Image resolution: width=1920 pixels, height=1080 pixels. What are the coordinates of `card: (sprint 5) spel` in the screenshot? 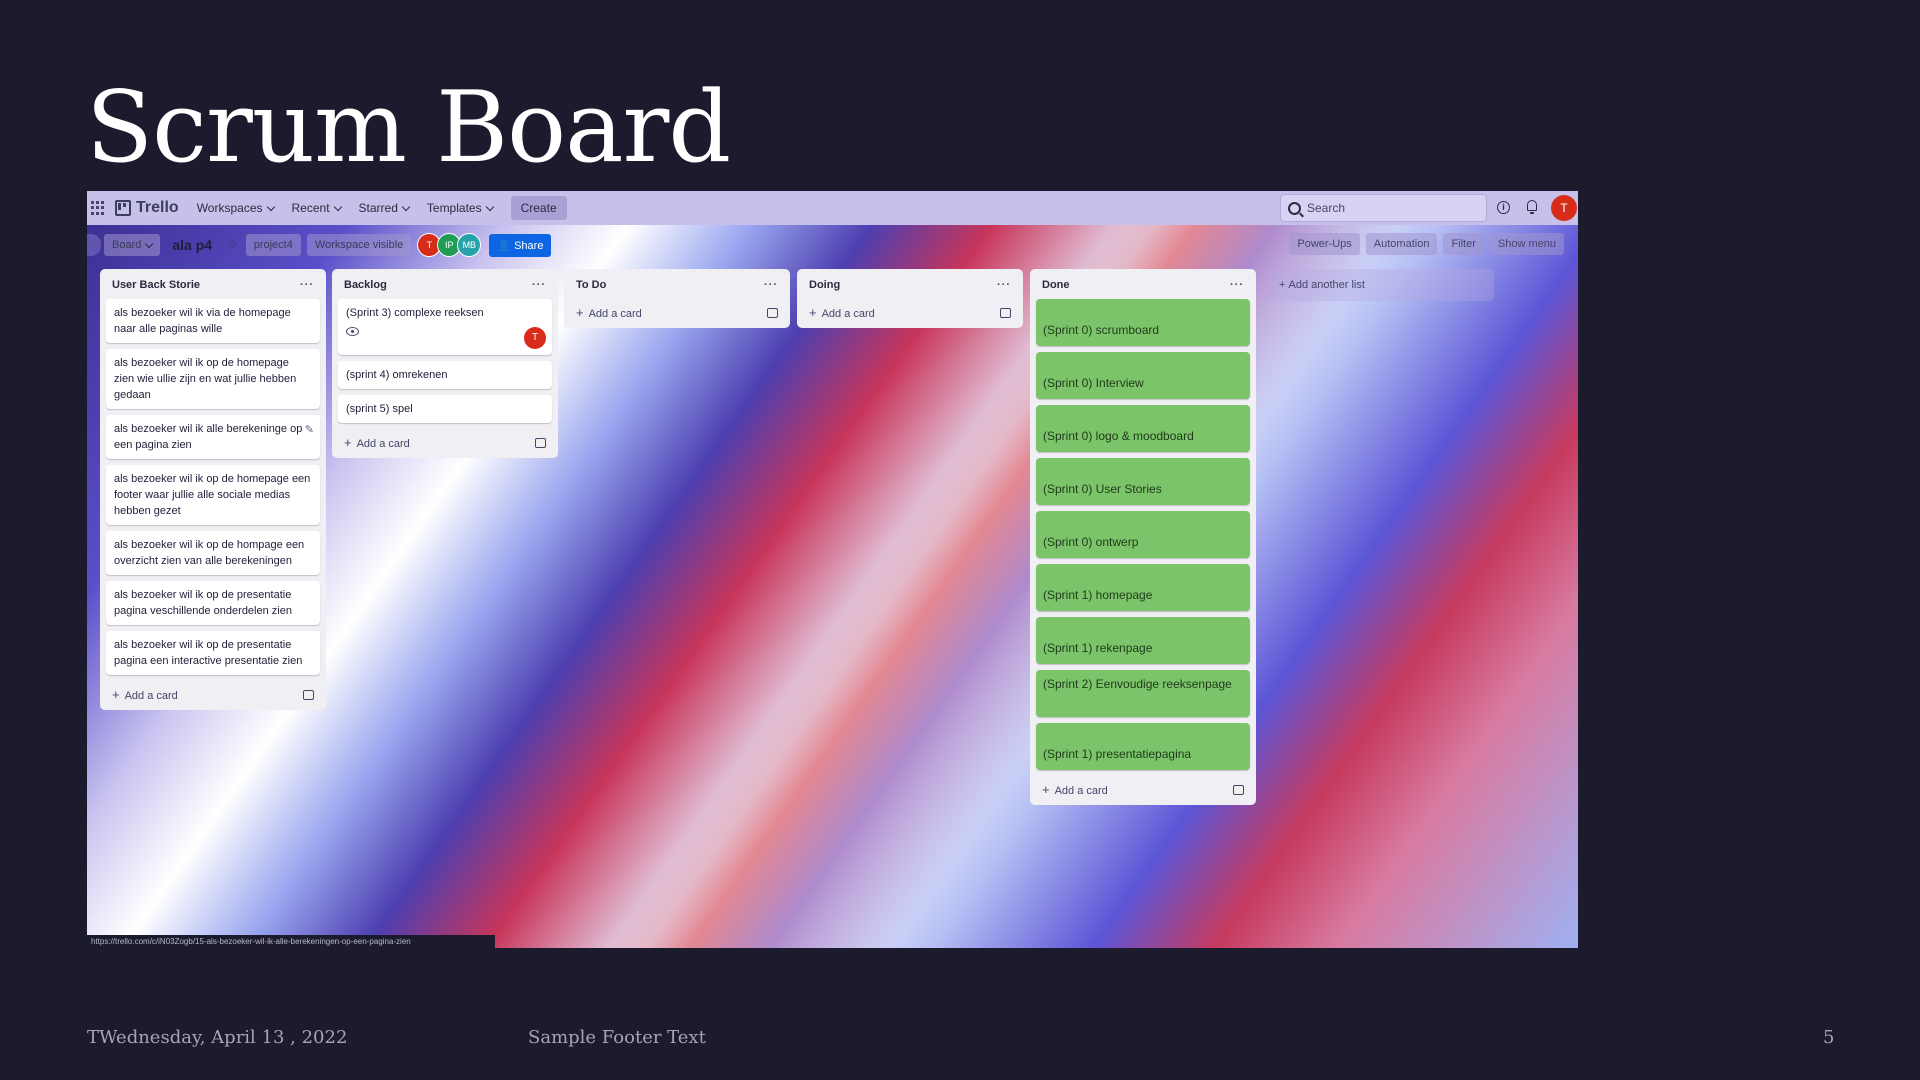 It's located at (445, 409).